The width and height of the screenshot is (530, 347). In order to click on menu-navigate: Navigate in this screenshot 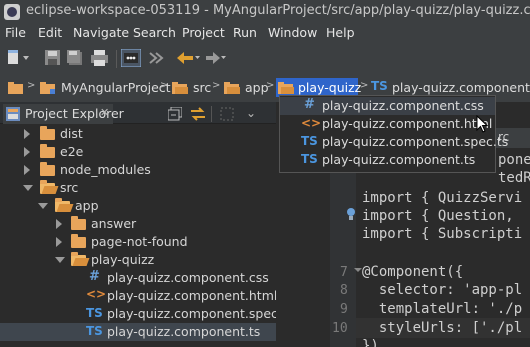, I will do `click(101, 32)`.